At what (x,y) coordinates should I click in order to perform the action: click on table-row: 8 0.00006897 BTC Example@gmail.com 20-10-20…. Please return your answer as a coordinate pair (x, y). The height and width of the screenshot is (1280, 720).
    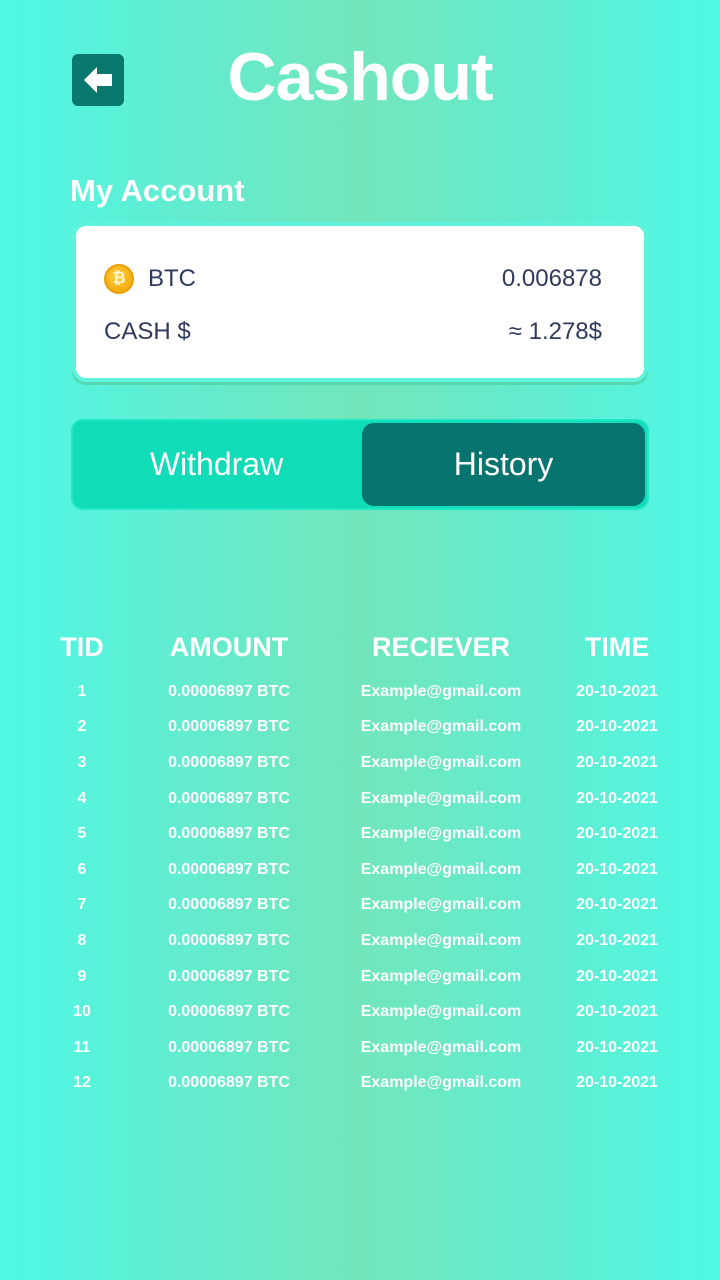
    Looking at the image, I should click on (363, 941).